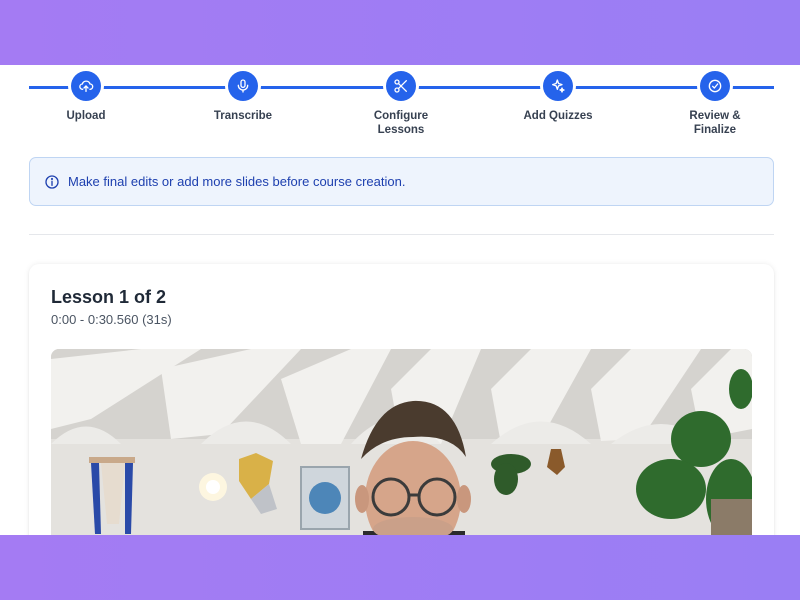 This screenshot has height=600, width=800. I want to click on step-label: Configure Lessons, so click(401, 123).